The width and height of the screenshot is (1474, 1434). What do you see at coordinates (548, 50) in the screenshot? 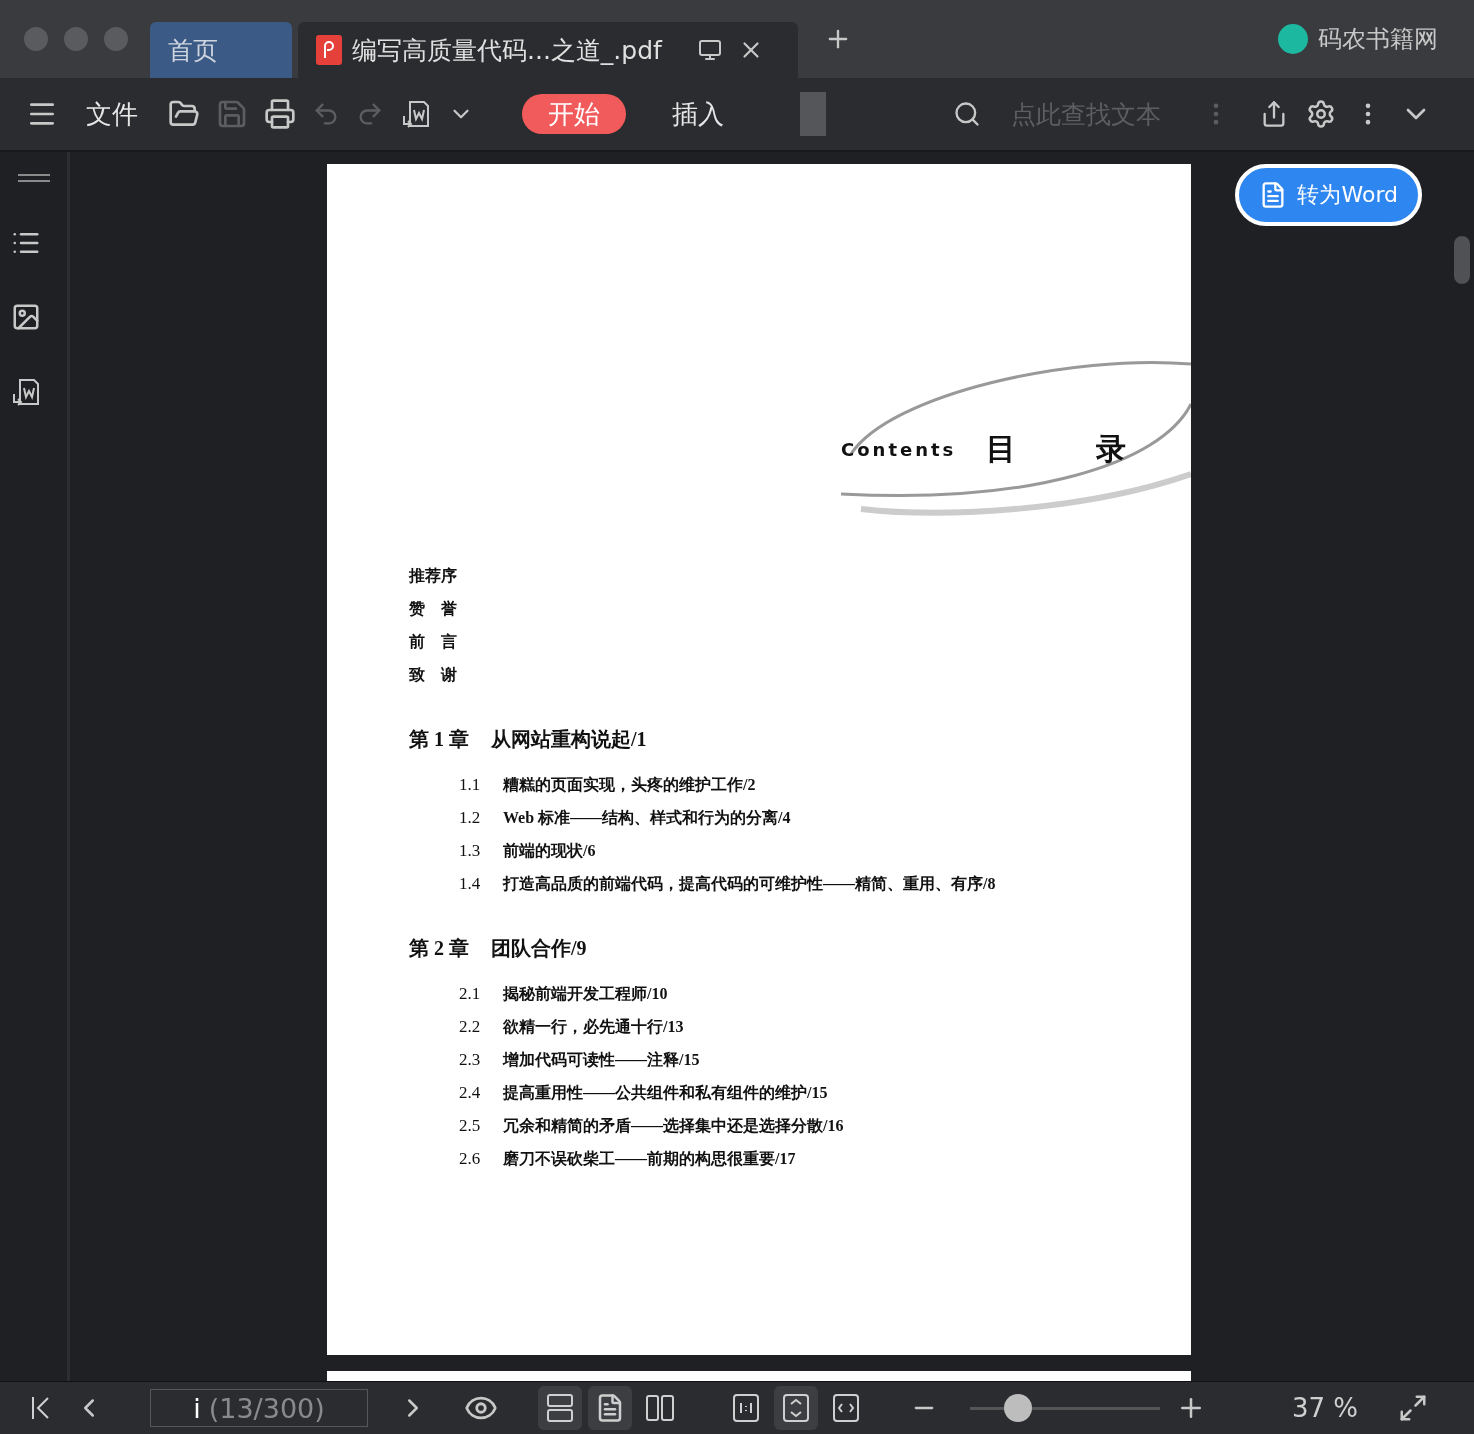
I see `document-tab: 编写高质量代码...之道_.pdf` at bounding box center [548, 50].